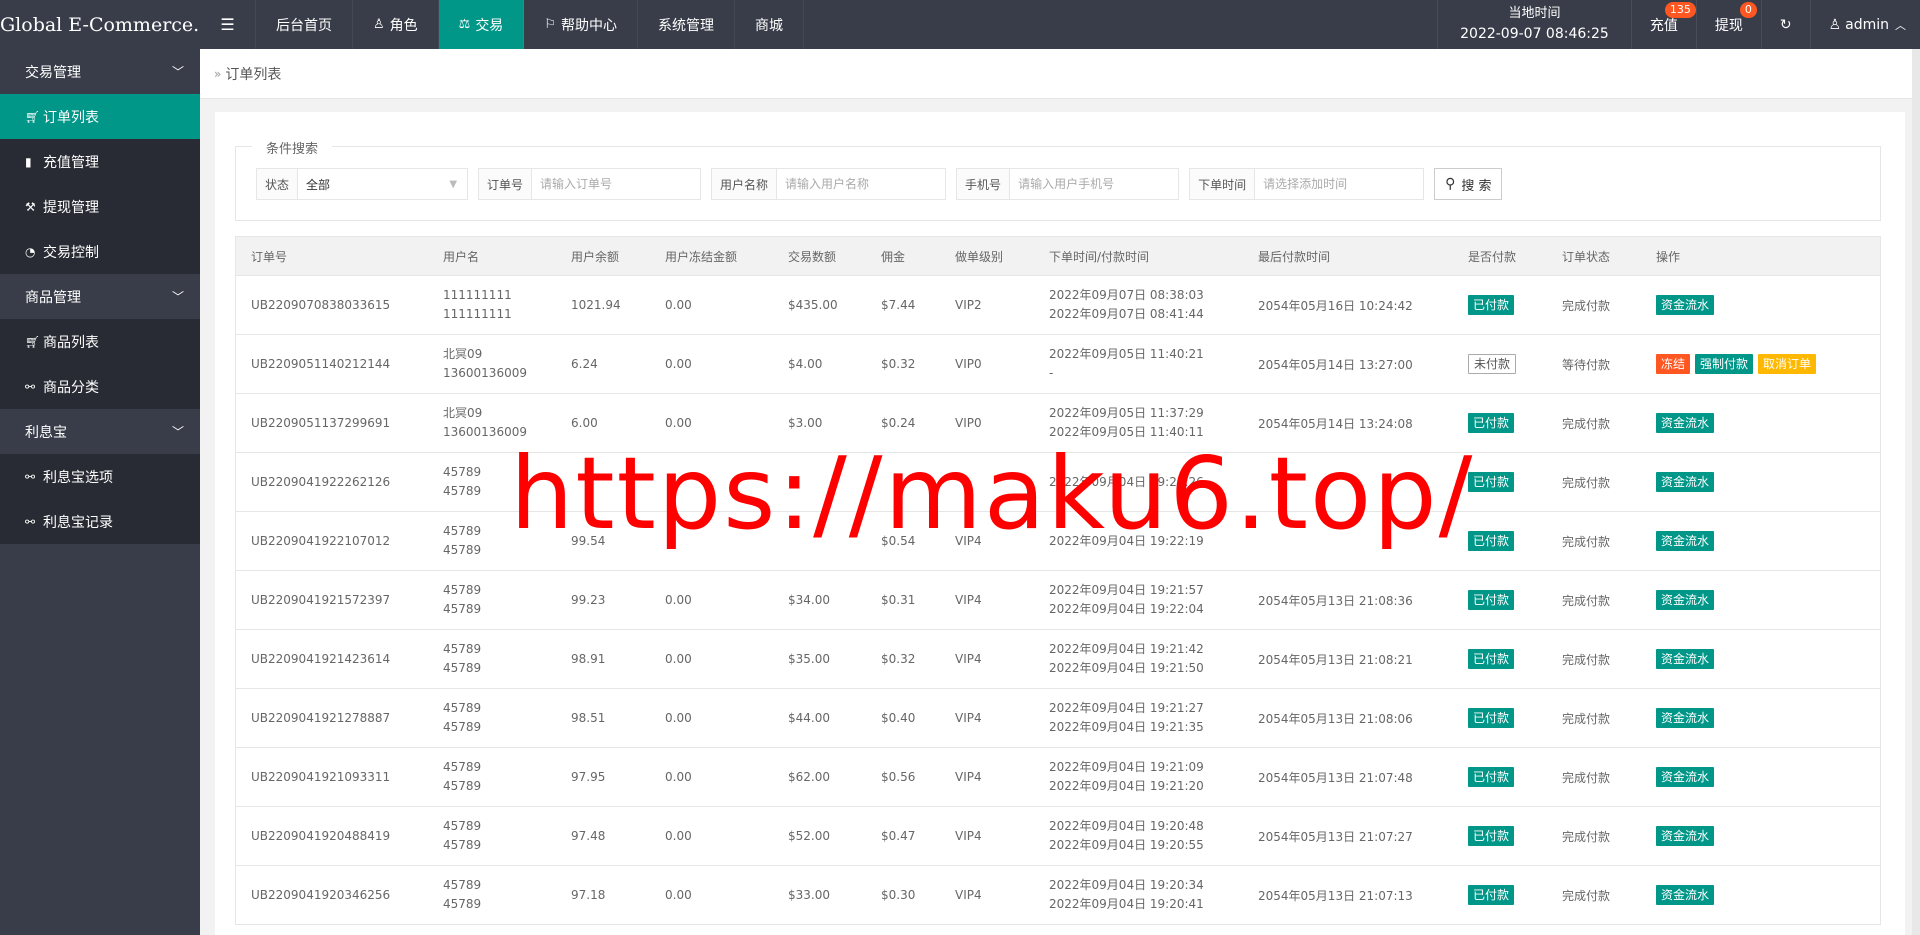  Describe the element at coordinates (100, 431) in the screenshot. I see `sidebar-group-interest: 利息宝 ﹀` at that location.